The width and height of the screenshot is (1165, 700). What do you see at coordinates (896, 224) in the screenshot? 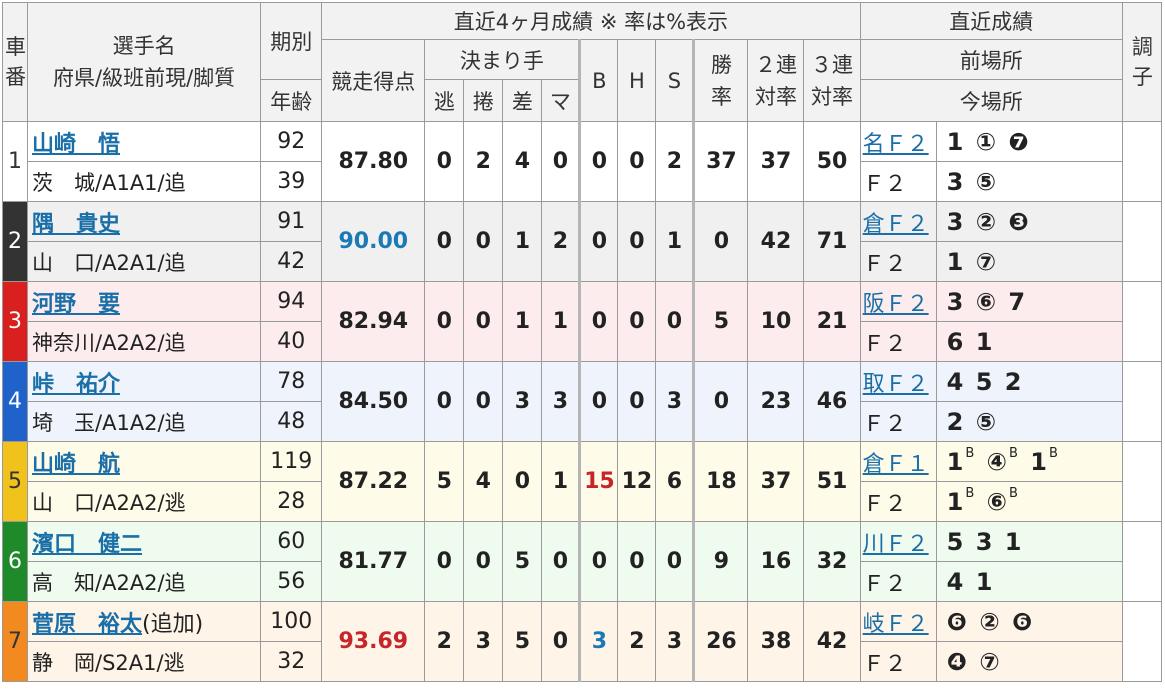
I see `prev-venue-link: 倉Ｆ２` at bounding box center [896, 224].